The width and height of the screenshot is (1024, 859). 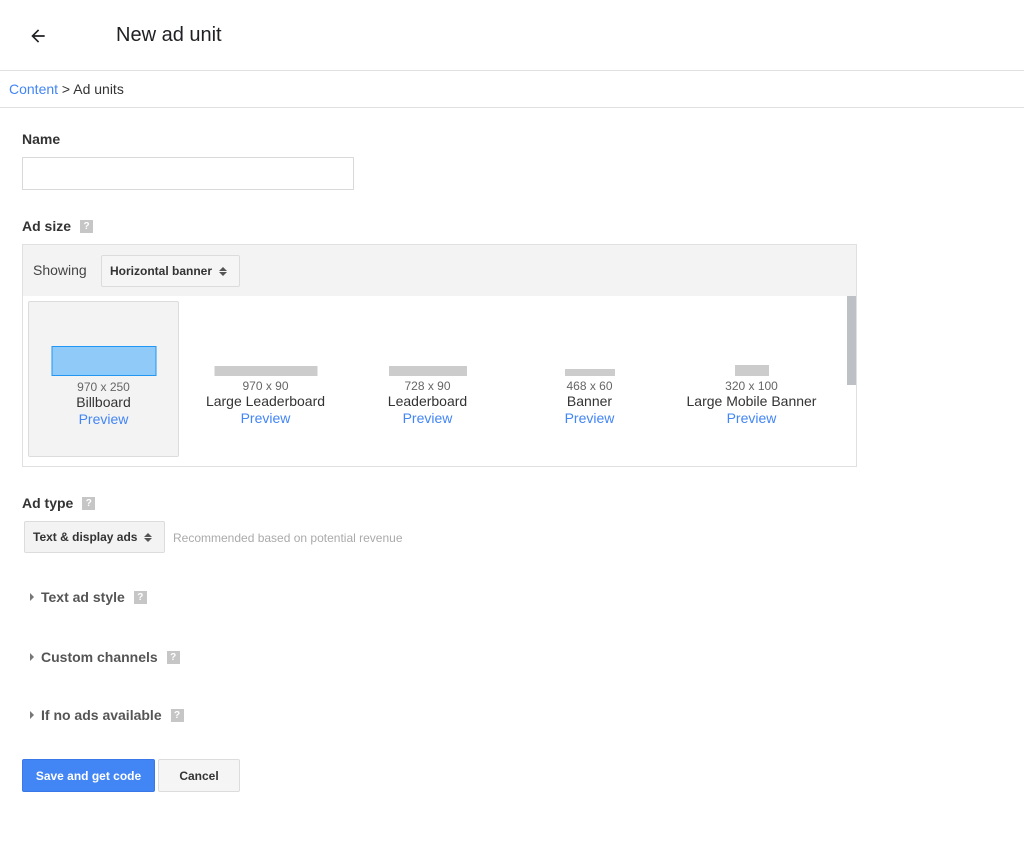 I want to click on showing-label: Showing, so click(x=60, y=270).